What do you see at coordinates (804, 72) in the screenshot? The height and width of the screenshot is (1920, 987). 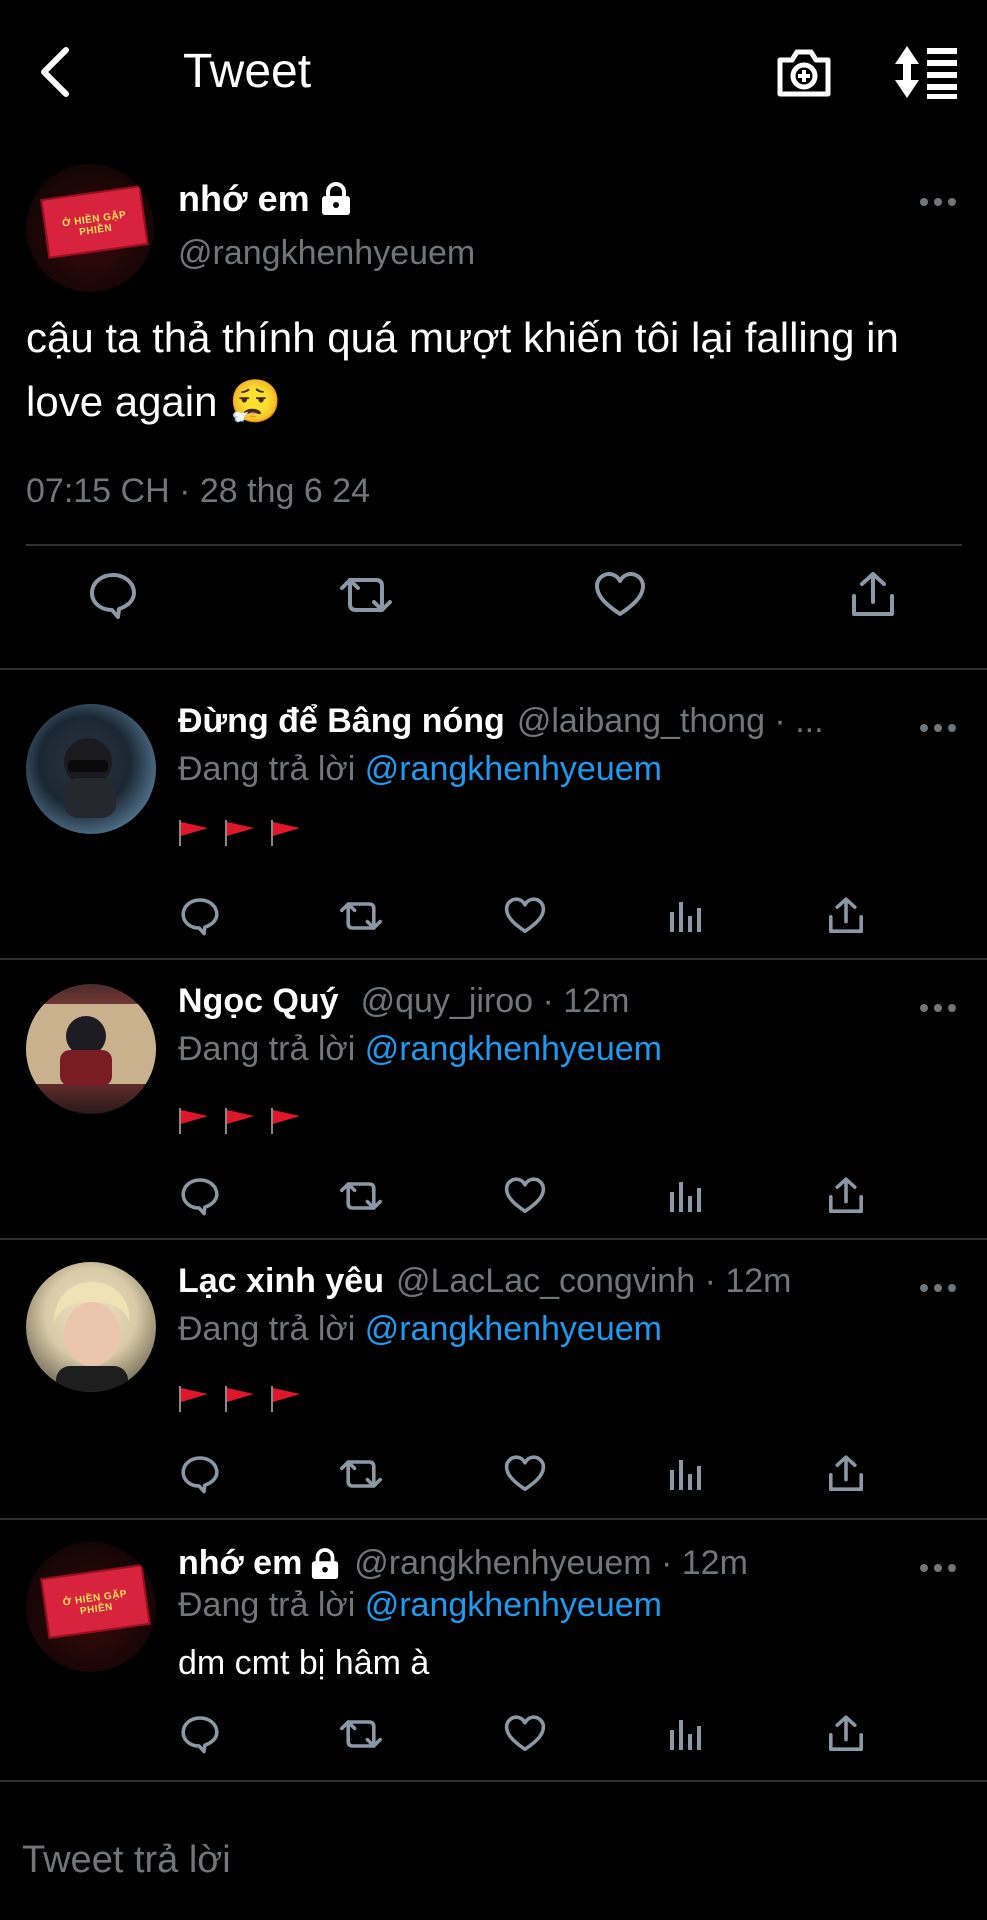 I see `camera-plus-icon` at bounding box center [804, 72].